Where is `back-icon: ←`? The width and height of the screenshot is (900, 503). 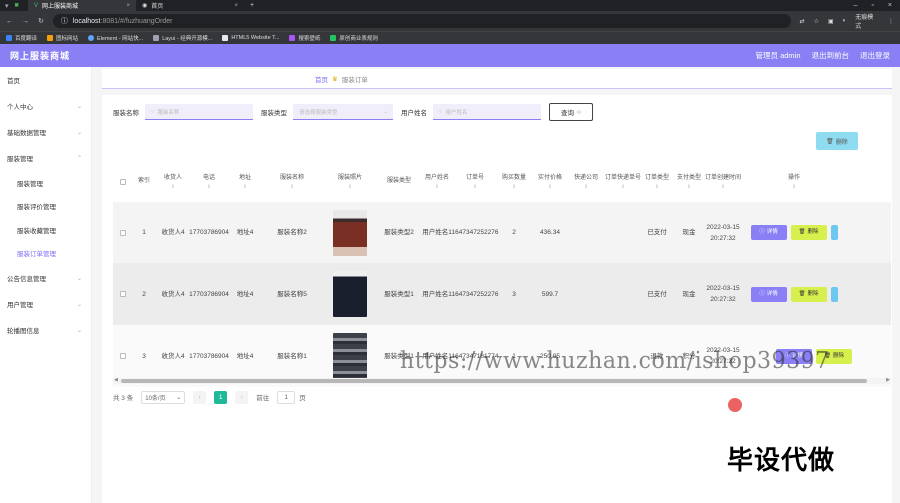
back-icon: ← is located at coordinates (9, 21).